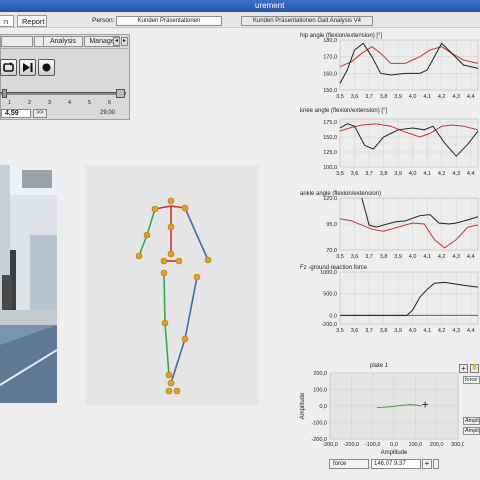 The image size is (480, 480). Describe the element at coordinates (4, 93) in the screenshot. I see `timeline-thumb` at that location.